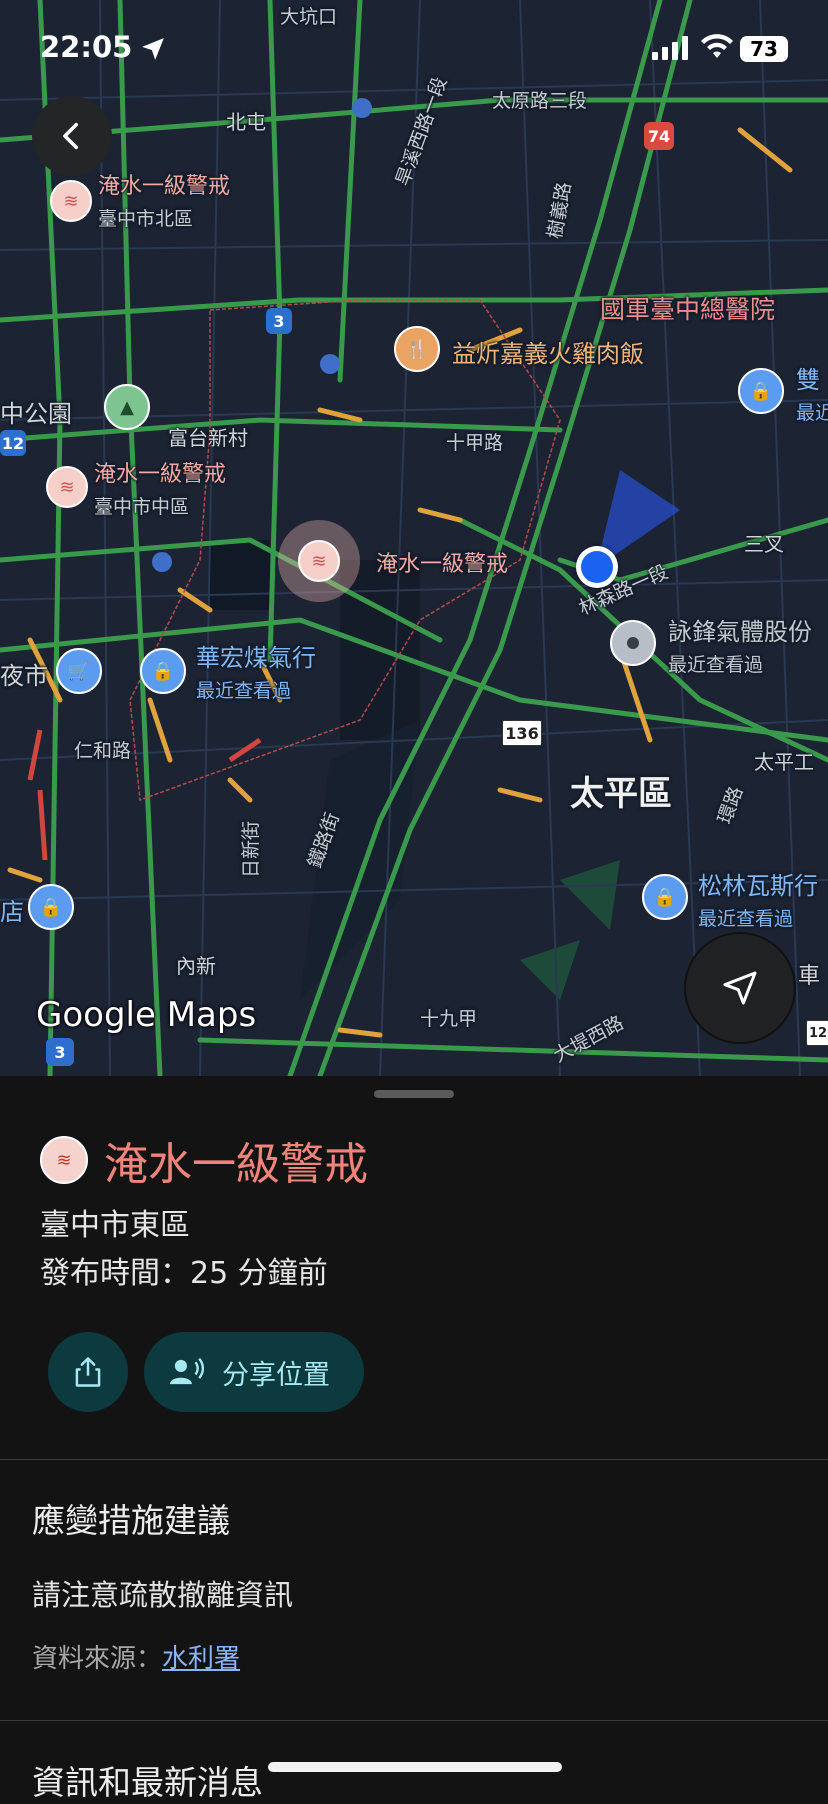 The image size is (828, 1804). What do you see at coordinates (449, 1019) in the screenshot?
I see `map-label: 十九甲` at bounding box center [449, 1019].